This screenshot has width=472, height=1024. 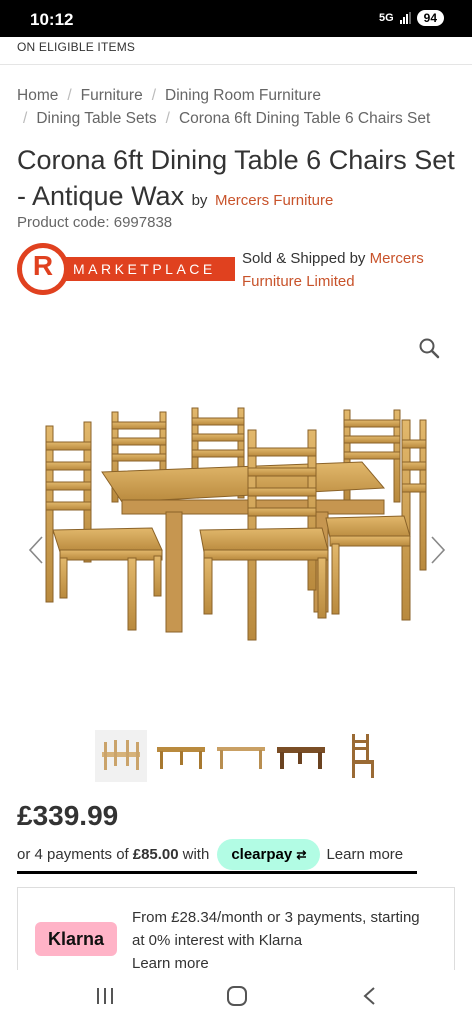 What do you see at coordinates (369, 998) in the screenshot?
I see `back-icon` at bounding box center [369, 998].